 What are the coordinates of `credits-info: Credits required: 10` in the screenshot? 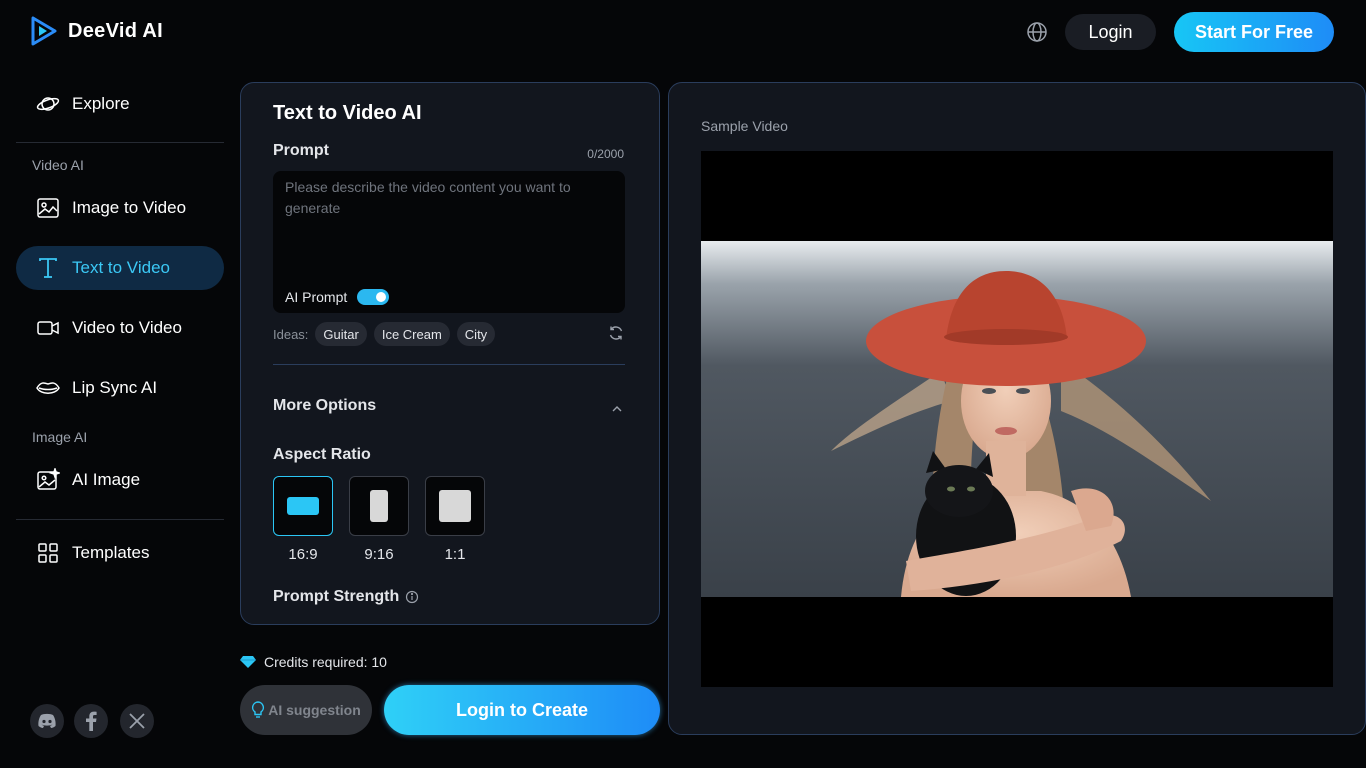 It's located at (313, 662).